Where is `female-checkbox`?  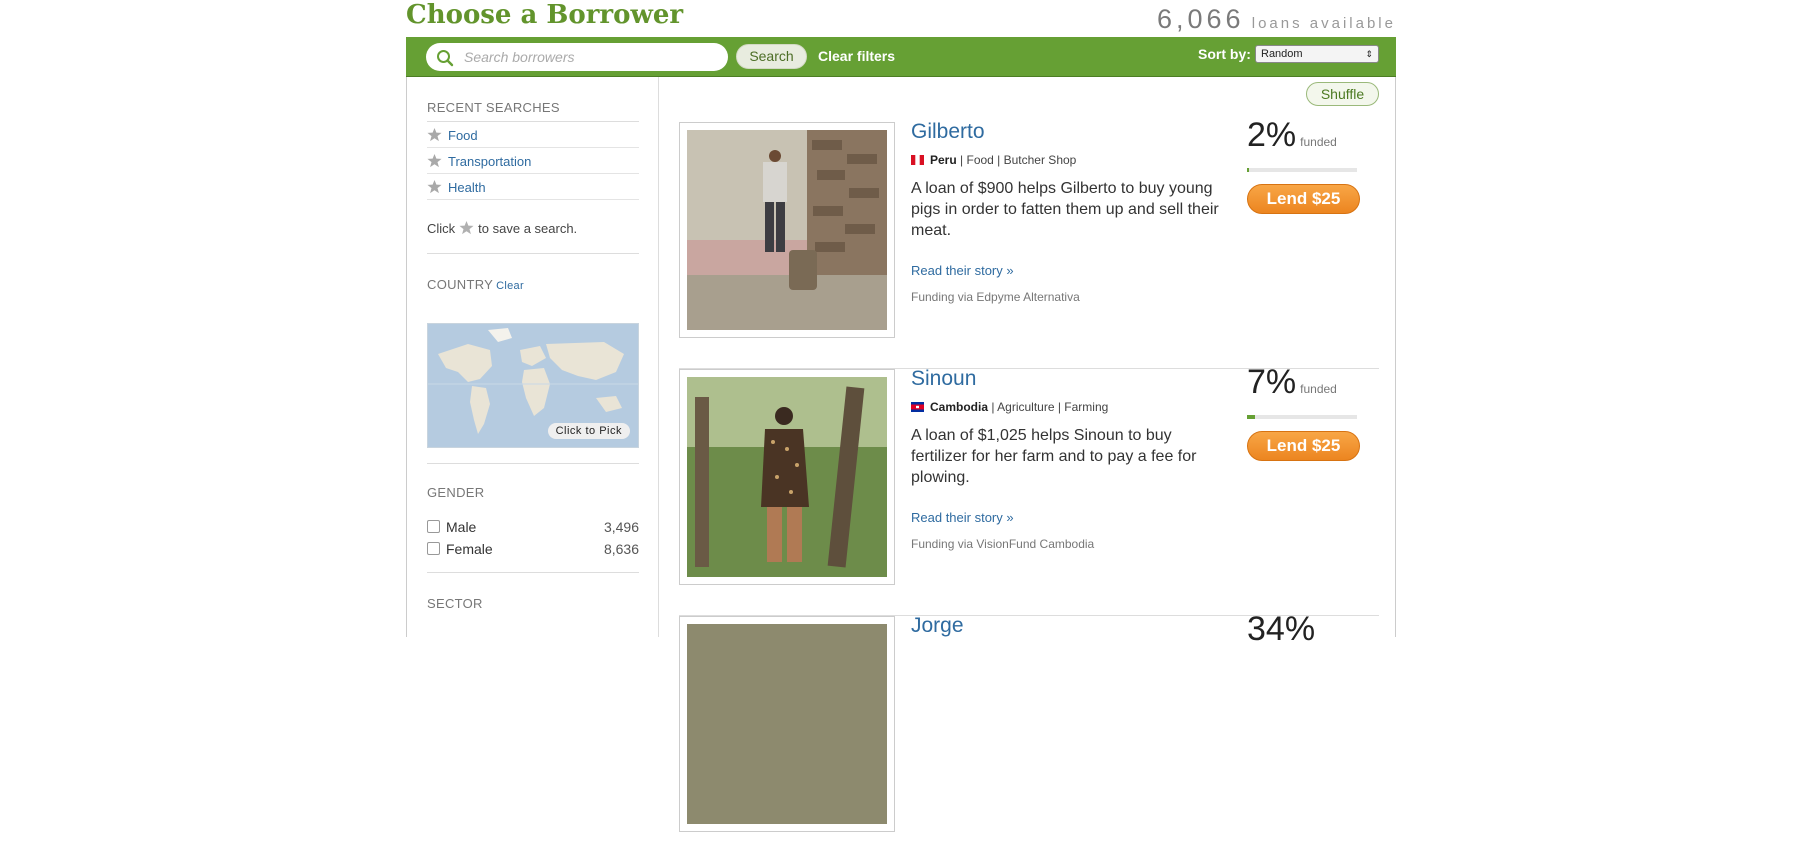 female-checkbox is located at coordinates (433, 548).